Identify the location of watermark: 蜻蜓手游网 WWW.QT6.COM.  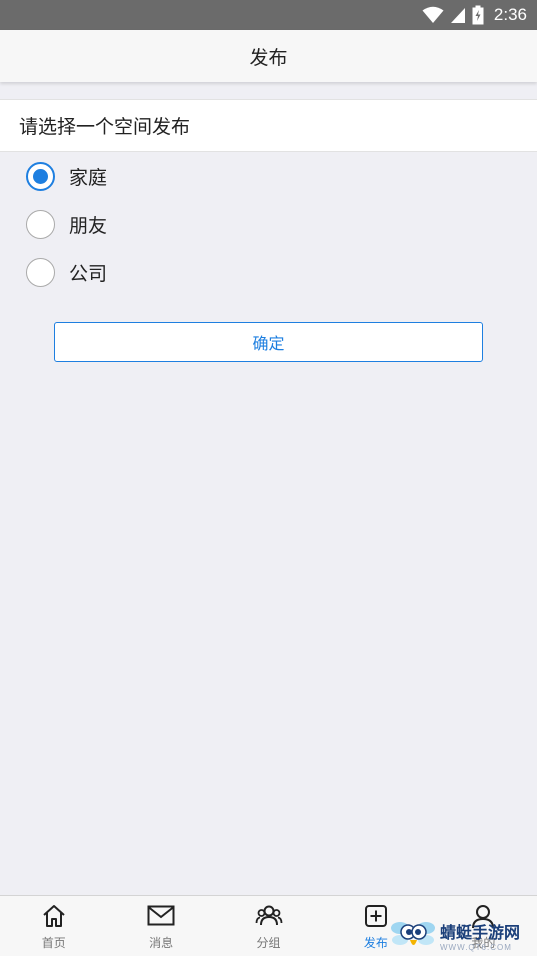
(462, 935).